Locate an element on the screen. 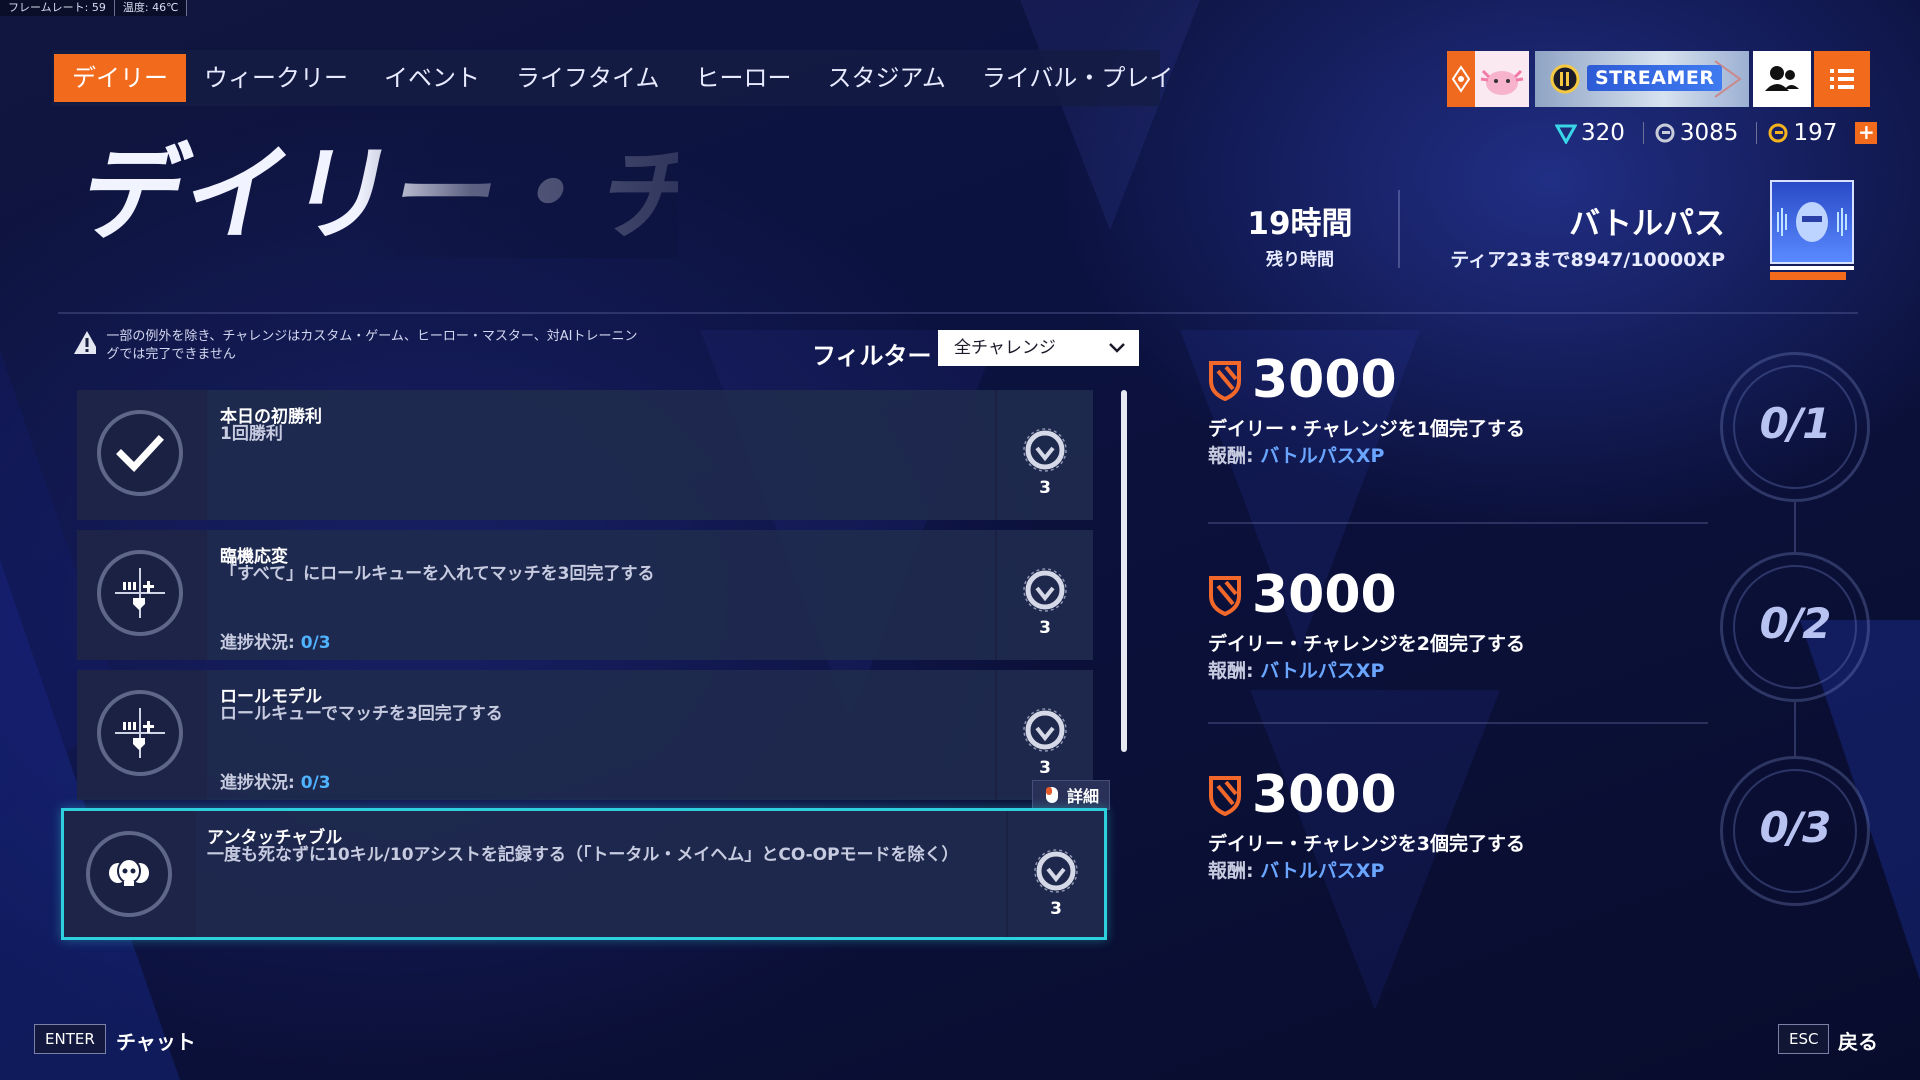 The image size is (1920, 1080). challenge-card: 本日の初勝利 1回勝利 3 is located at coordinates (585, 455).